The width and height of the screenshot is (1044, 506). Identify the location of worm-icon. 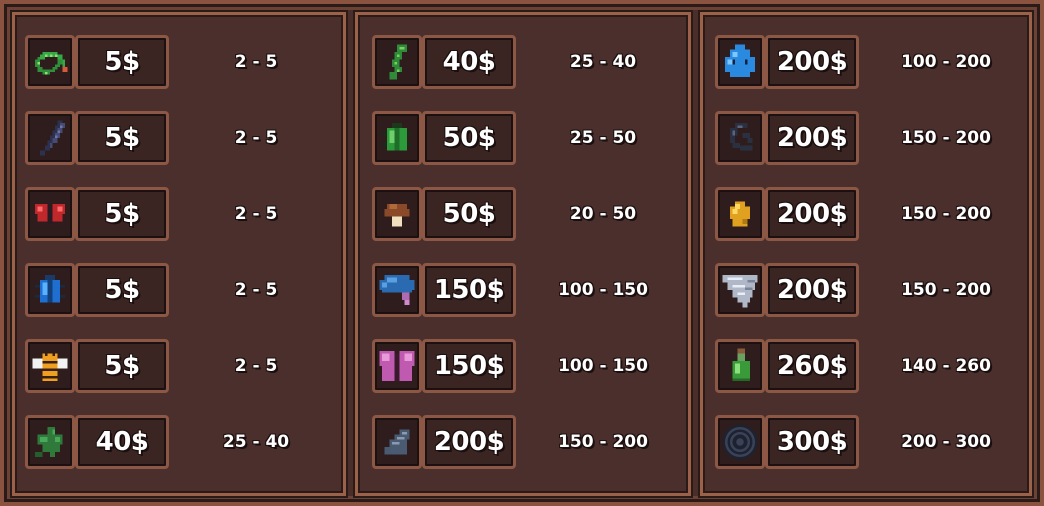
(51, 63).